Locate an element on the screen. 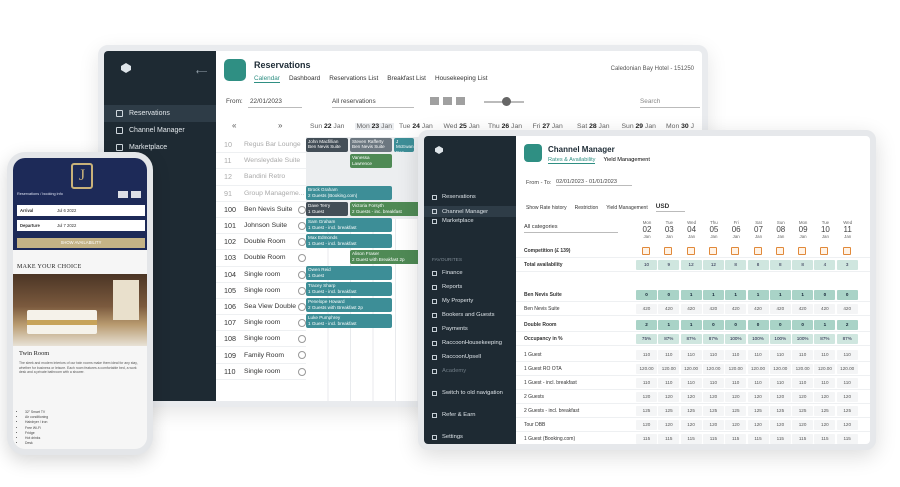  reservation-type-select: All reservations is located at coordinates (373, 101).